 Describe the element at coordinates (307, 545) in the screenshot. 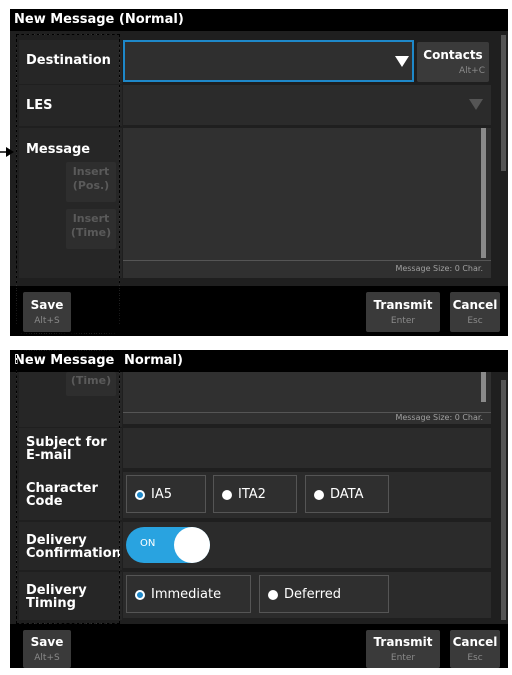

I see `delivery-confirmation-row: ON` at that location.